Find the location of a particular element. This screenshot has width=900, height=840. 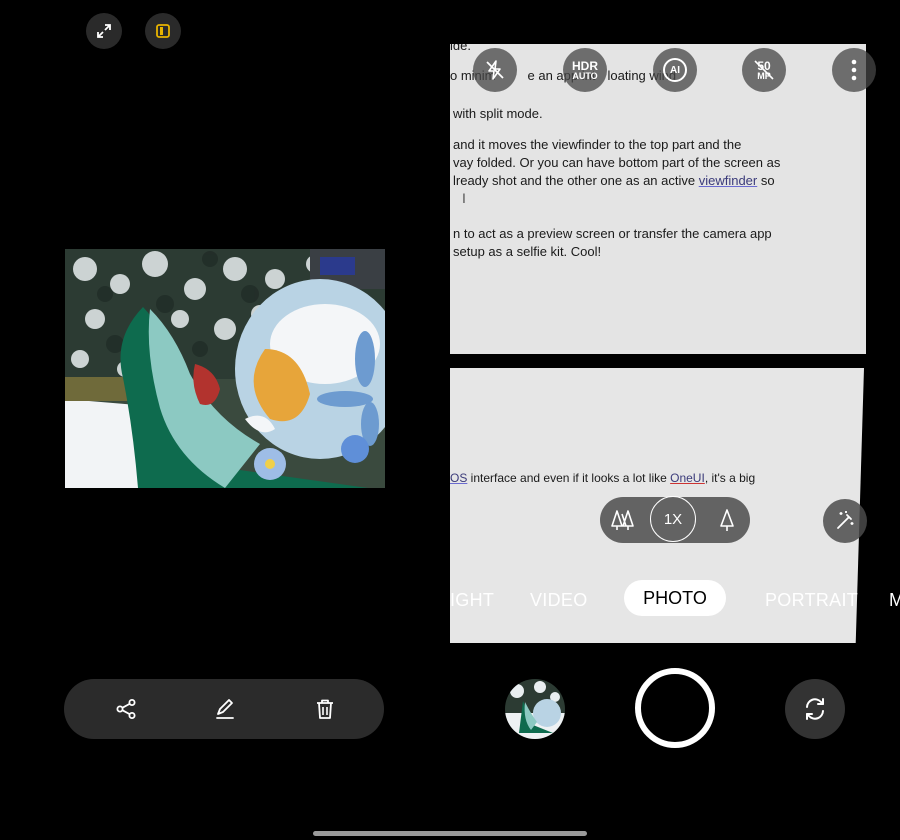

share-icon is located at coordinates (126, 709).